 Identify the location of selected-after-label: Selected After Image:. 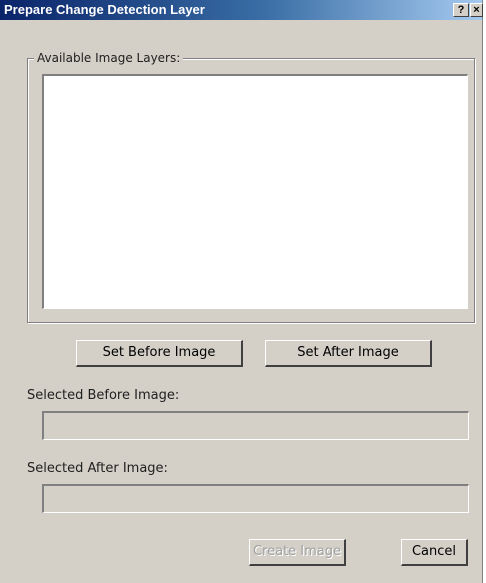
(97, 468).